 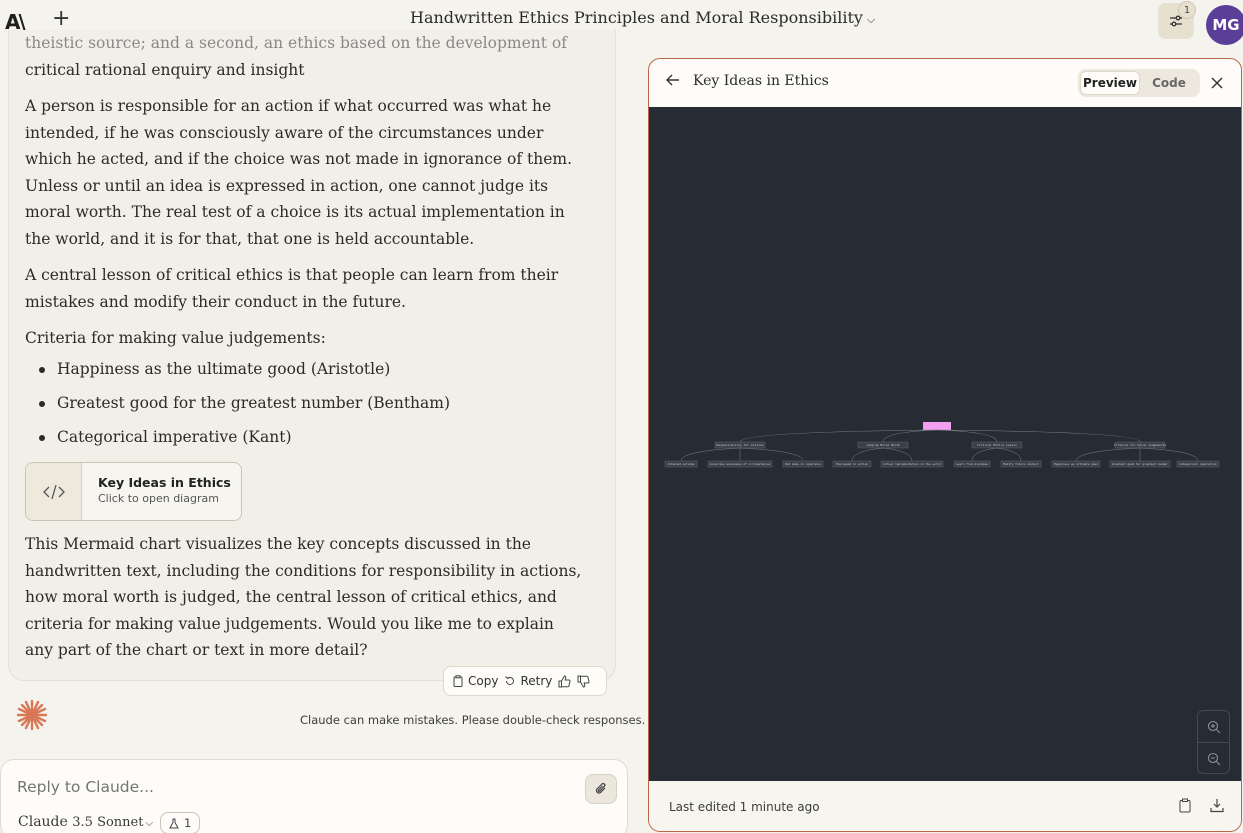 I want to click on leaf-label: Expressed in action, so click(x=852, y=464).